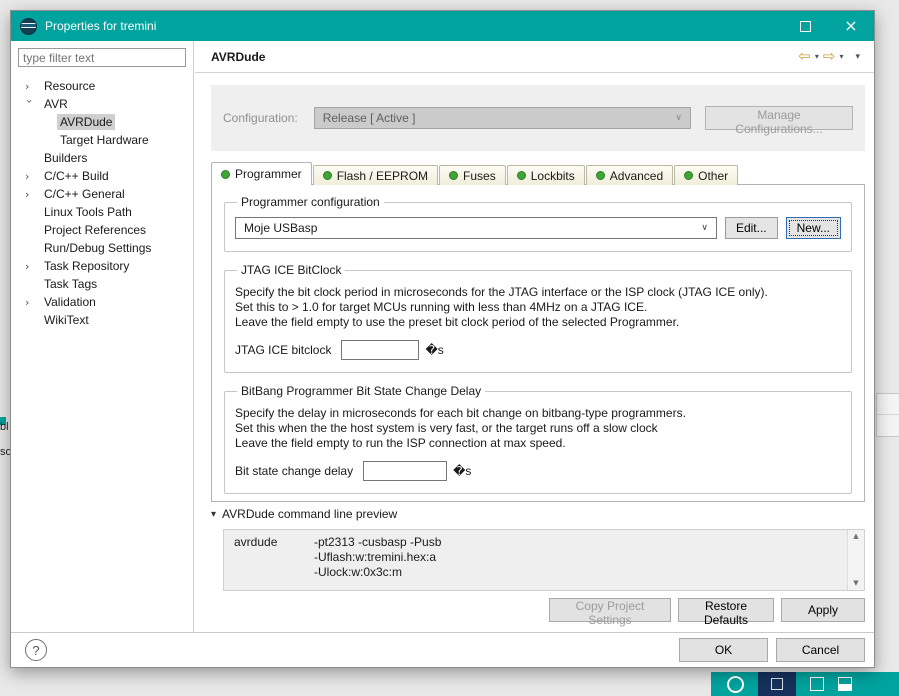 The image size is (899, 696). I want to click on scroll-up-icon: ▲, so click(855, 536).